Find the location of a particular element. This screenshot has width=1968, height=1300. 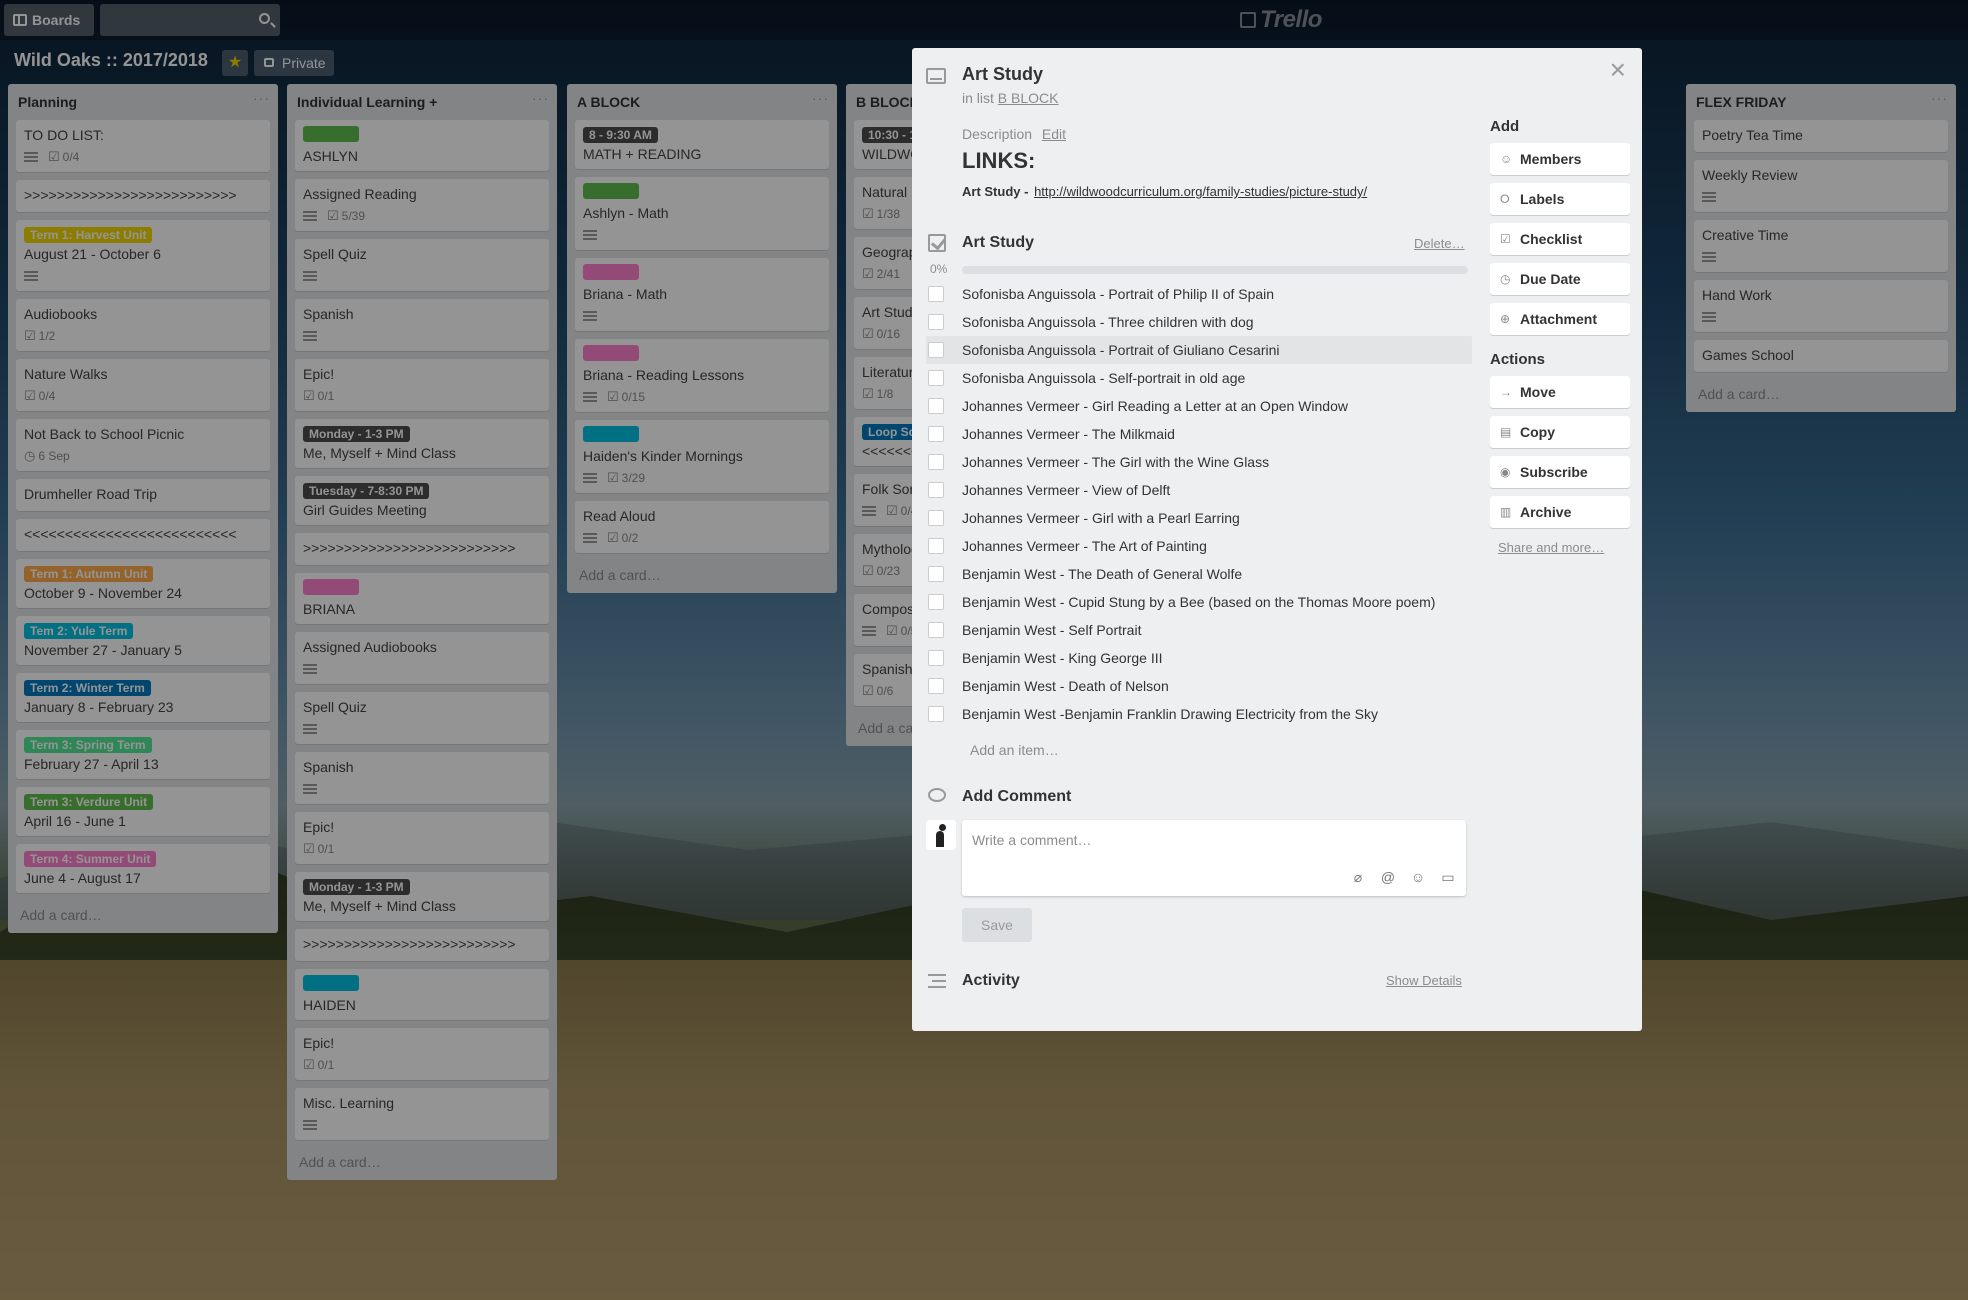

attachment-button: ⊕ Attachment is located at coordinates (1560, 319).